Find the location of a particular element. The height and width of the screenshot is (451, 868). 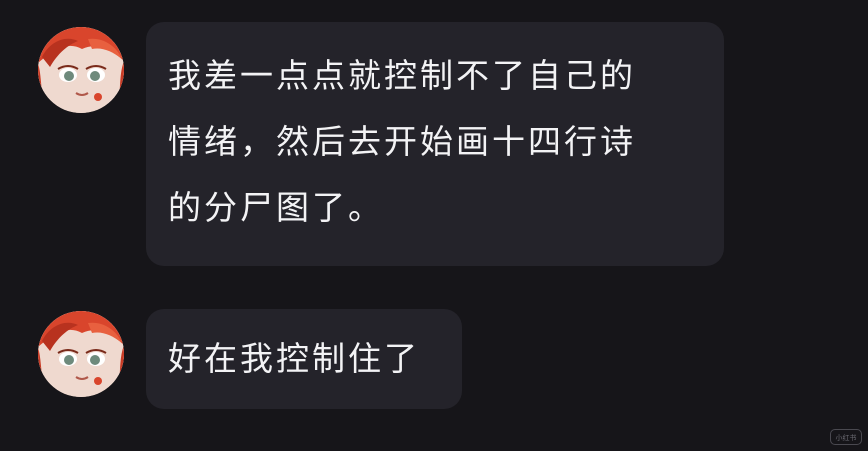

message-text-line: 好在我控制住了 is located at coordinates (294, 358).